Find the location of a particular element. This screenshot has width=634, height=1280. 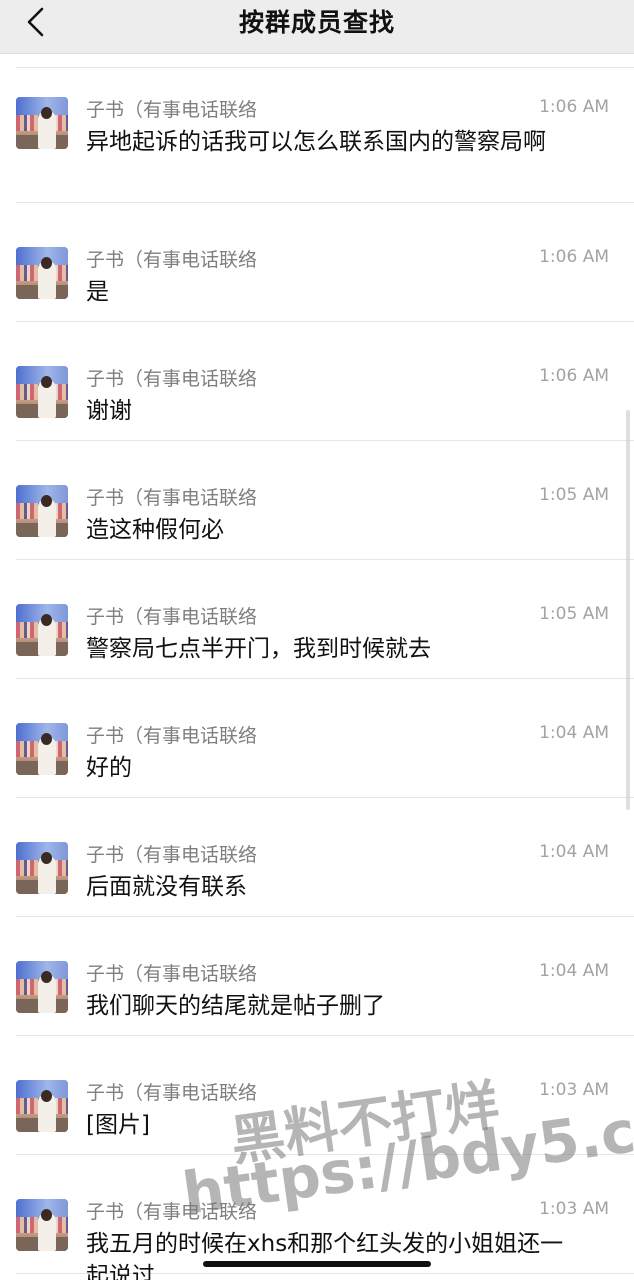

nav-bar: 按群成员查找 is located at coordinates (317, 27).